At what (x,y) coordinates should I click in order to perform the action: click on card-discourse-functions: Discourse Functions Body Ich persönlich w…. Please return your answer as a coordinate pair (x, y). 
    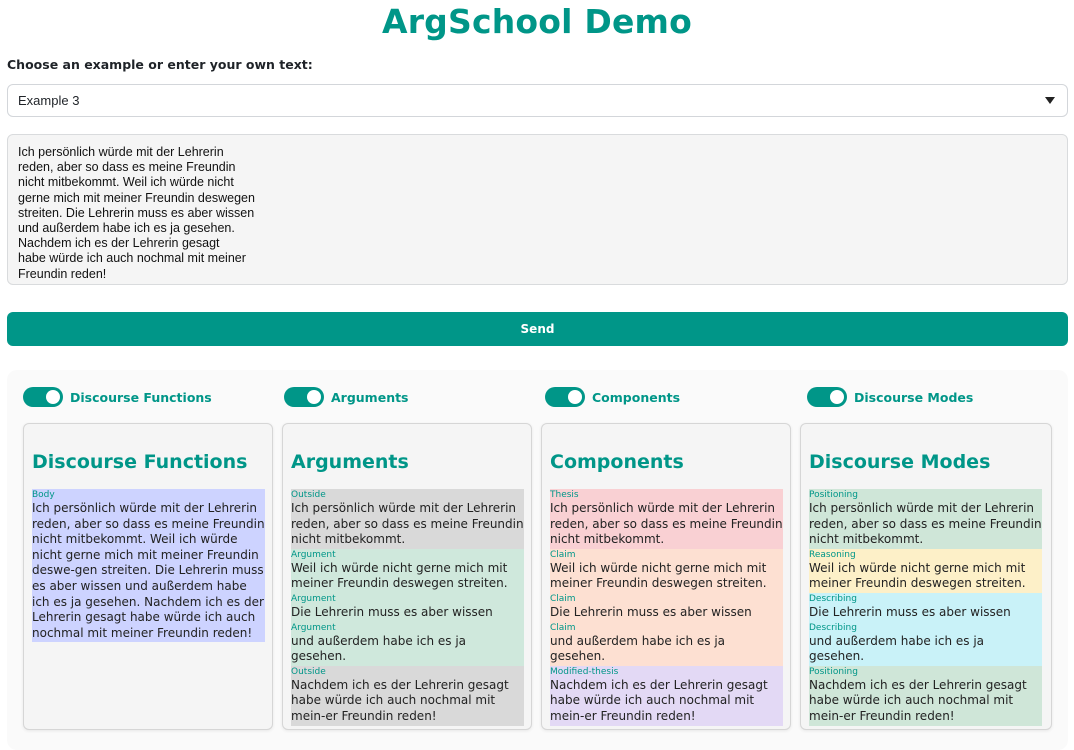
    Looking at the image, I should click on (148, 576).